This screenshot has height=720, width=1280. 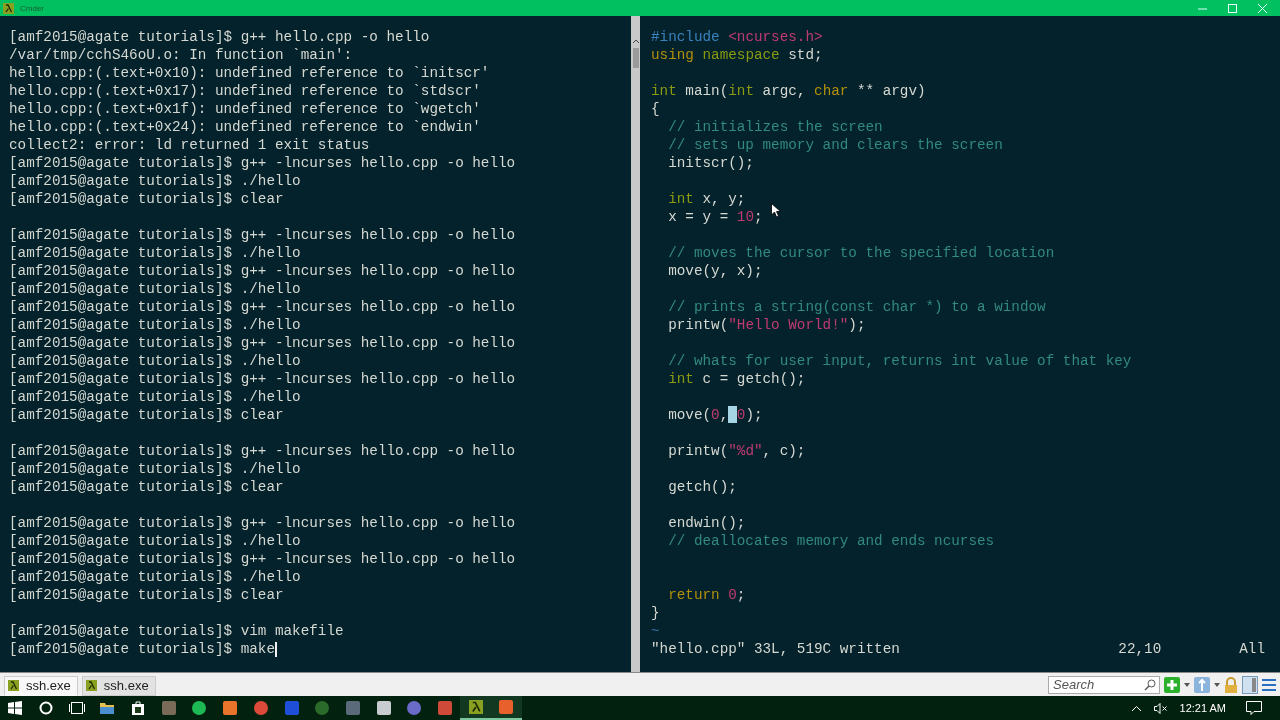 What do you see at coordinates (245, 109) in the screenshot?
I see `terminal-line: hello.cpp:(.text+0x1f): undefined reference to `wgetch'` at bounding box center [245, 109].